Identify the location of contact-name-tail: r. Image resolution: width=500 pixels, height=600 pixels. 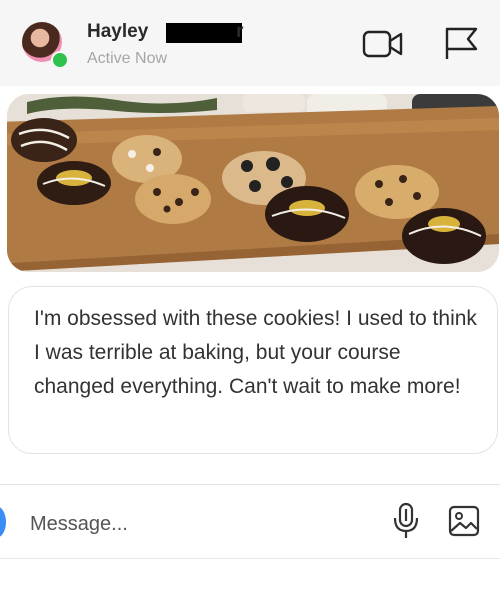
(240, 31).